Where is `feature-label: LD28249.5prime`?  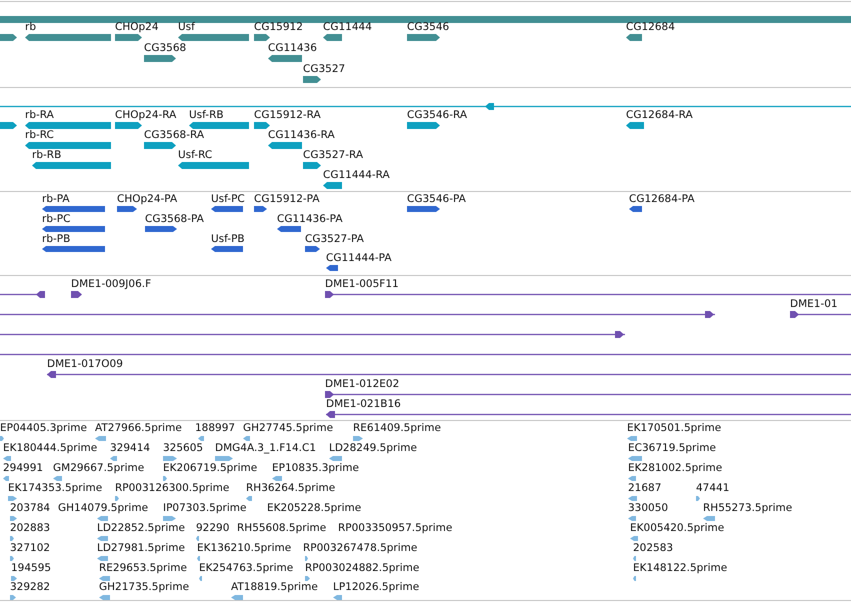
feature-label: LD28249.5prime is located at coordinates (373, 448).